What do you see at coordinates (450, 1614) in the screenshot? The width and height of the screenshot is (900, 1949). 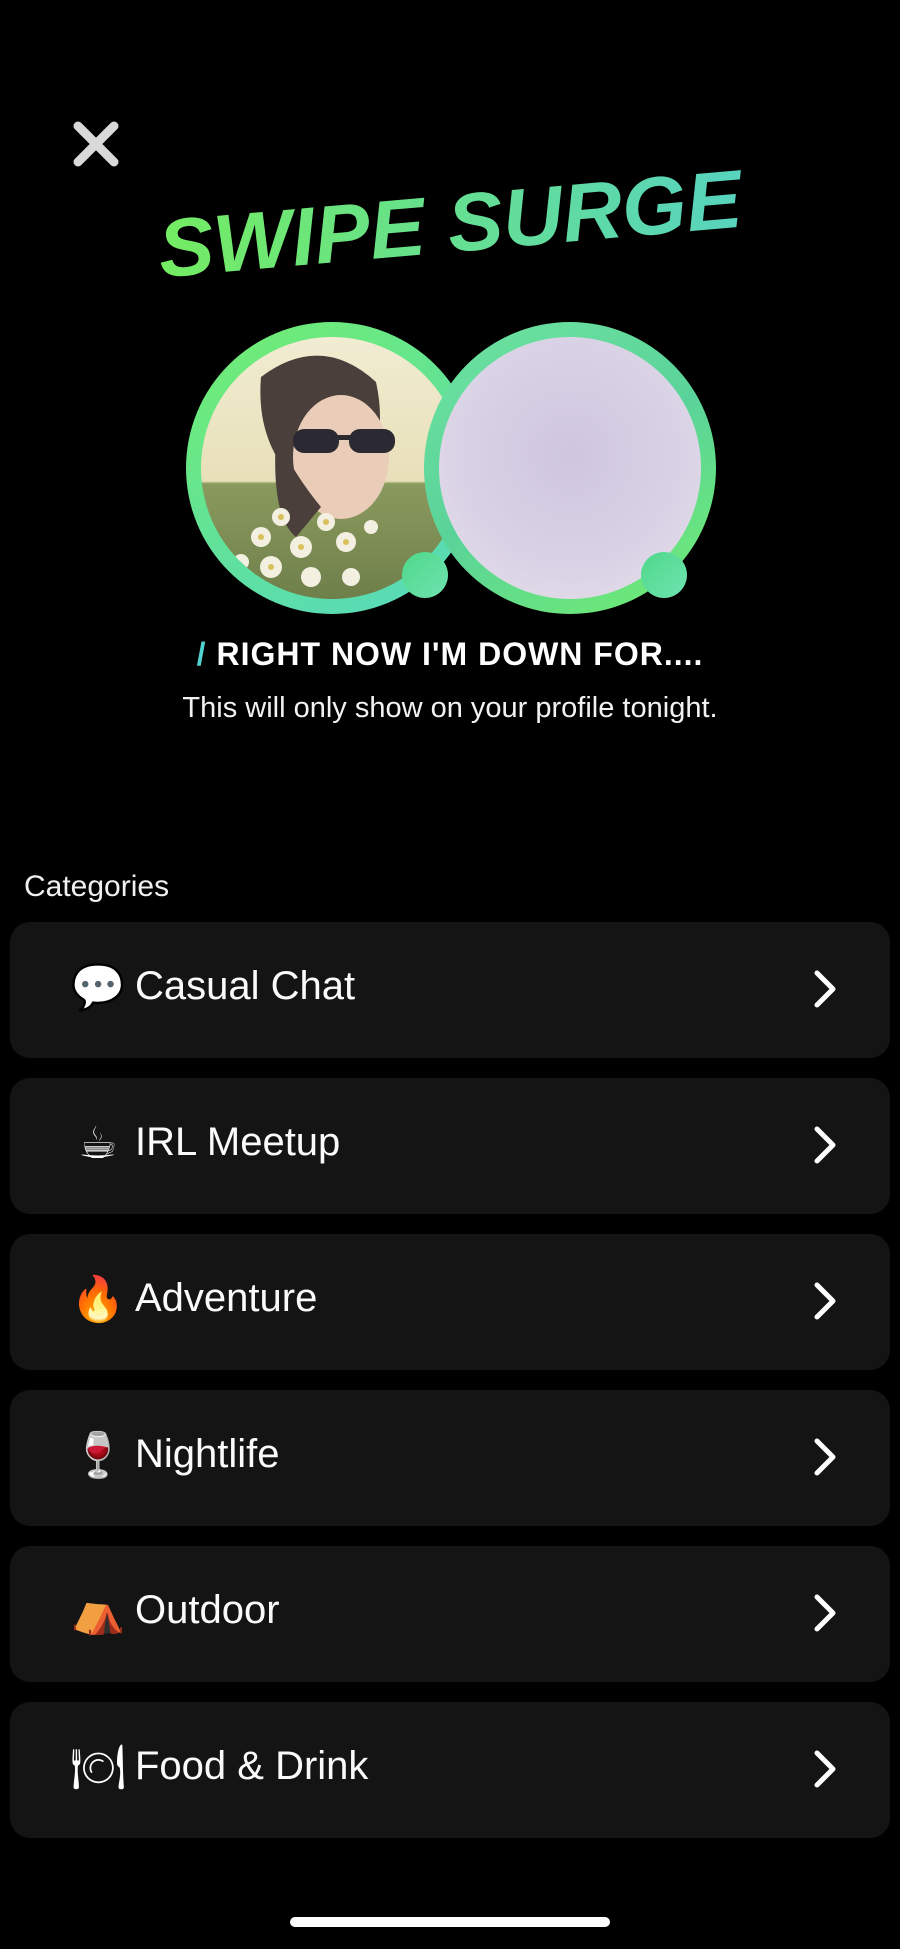 I see `category-outdoor: ⛺ Outdoor` at bounding box center [450, 1614].